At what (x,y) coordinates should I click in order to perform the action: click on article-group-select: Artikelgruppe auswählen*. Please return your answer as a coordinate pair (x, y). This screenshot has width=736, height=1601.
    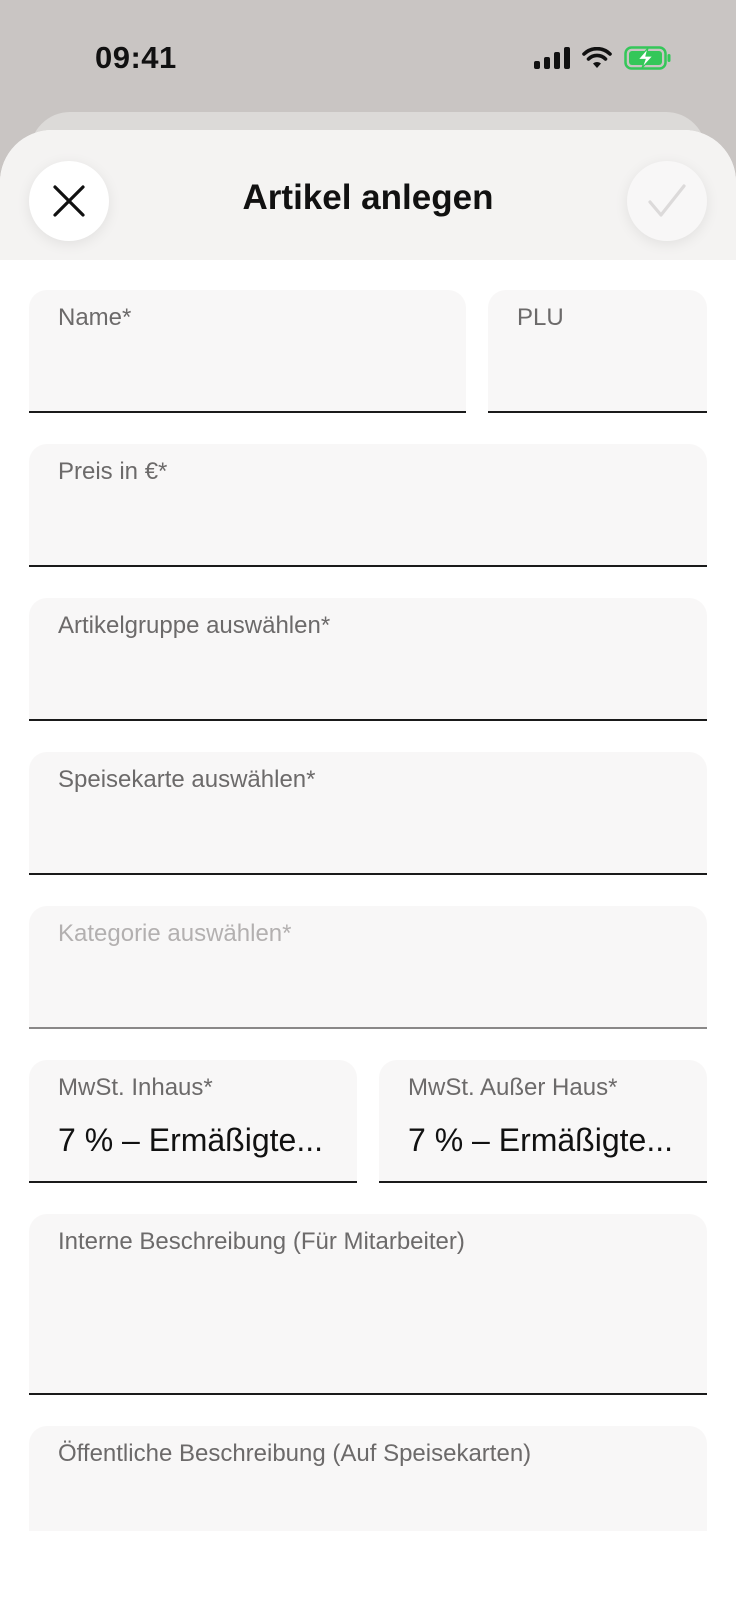
    Looking at the image, I should click on (368, 659).